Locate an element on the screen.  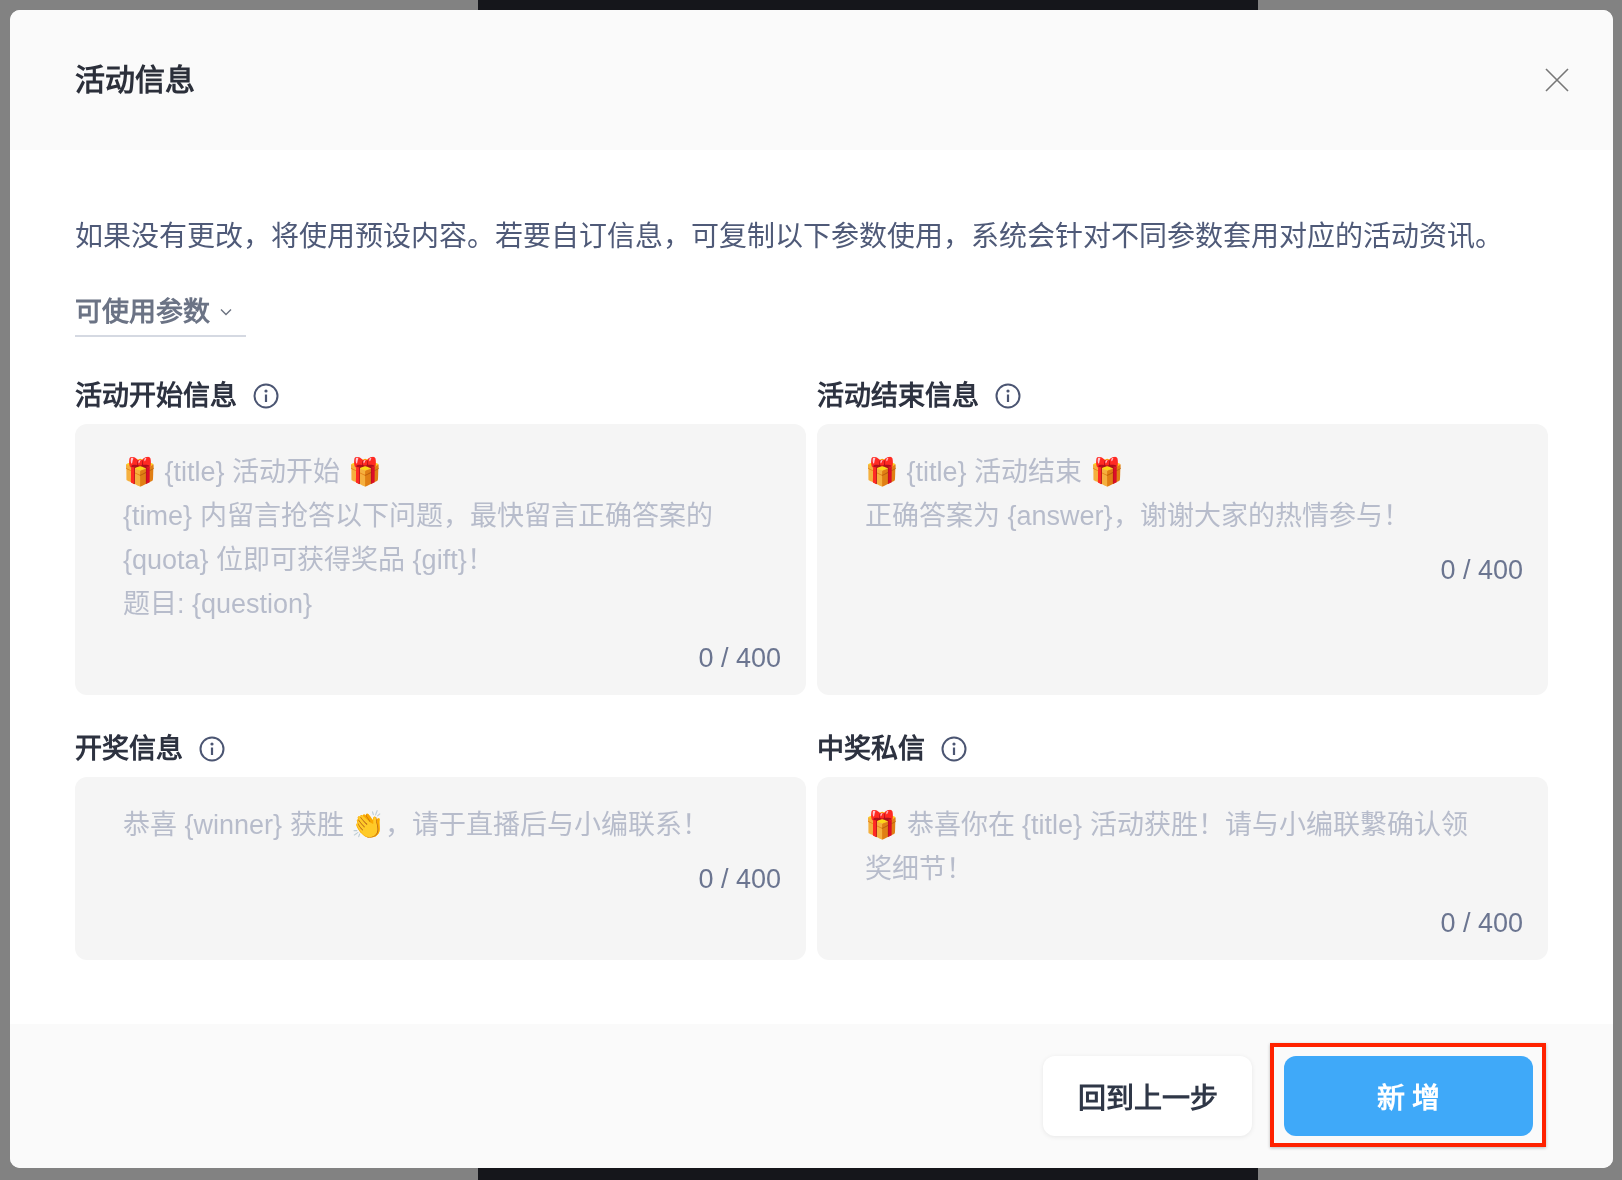
close-icon is located at coordinates (1557, 80).